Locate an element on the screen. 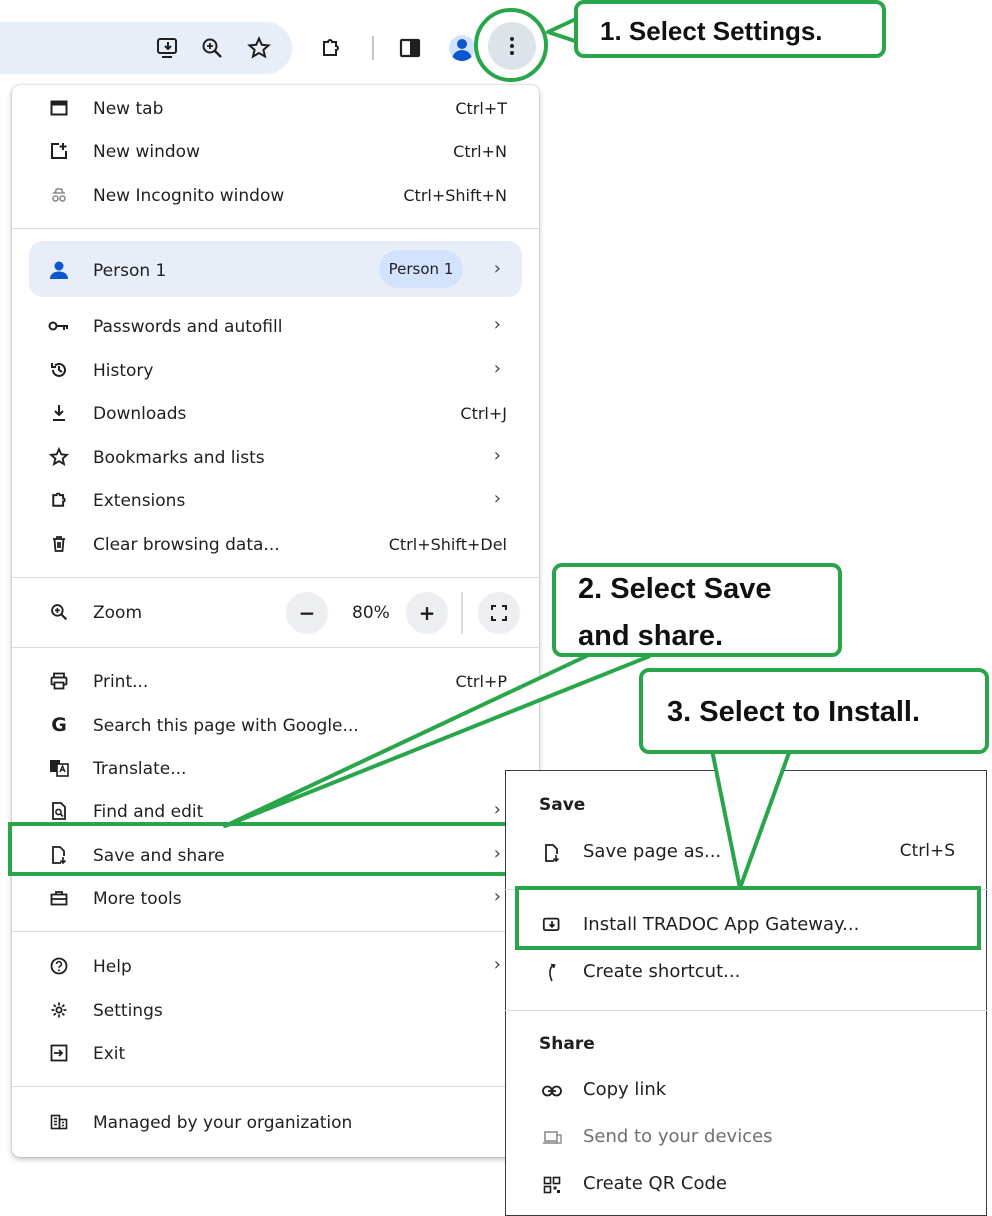 The height and width of the screenshot is (1216, 992). callout-step-1: 1. Select Settings. is located at coordinates (730, 29).